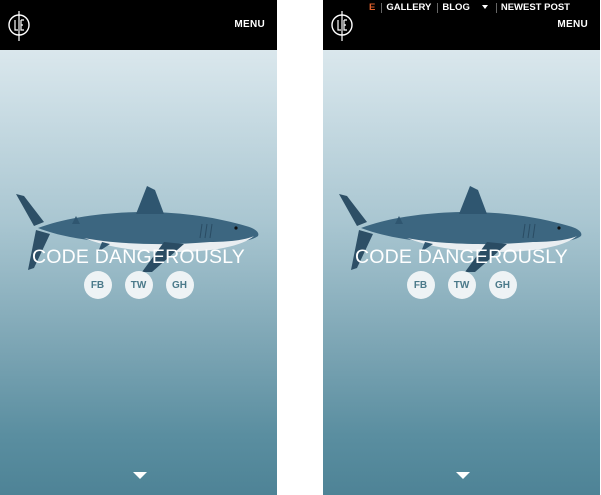 The height and width of the screenshot is (495, 601). What do you see at coordinates (374, 7) in the screenshot?
I see `nav-item-e: E` at bounding box center [374, 7].